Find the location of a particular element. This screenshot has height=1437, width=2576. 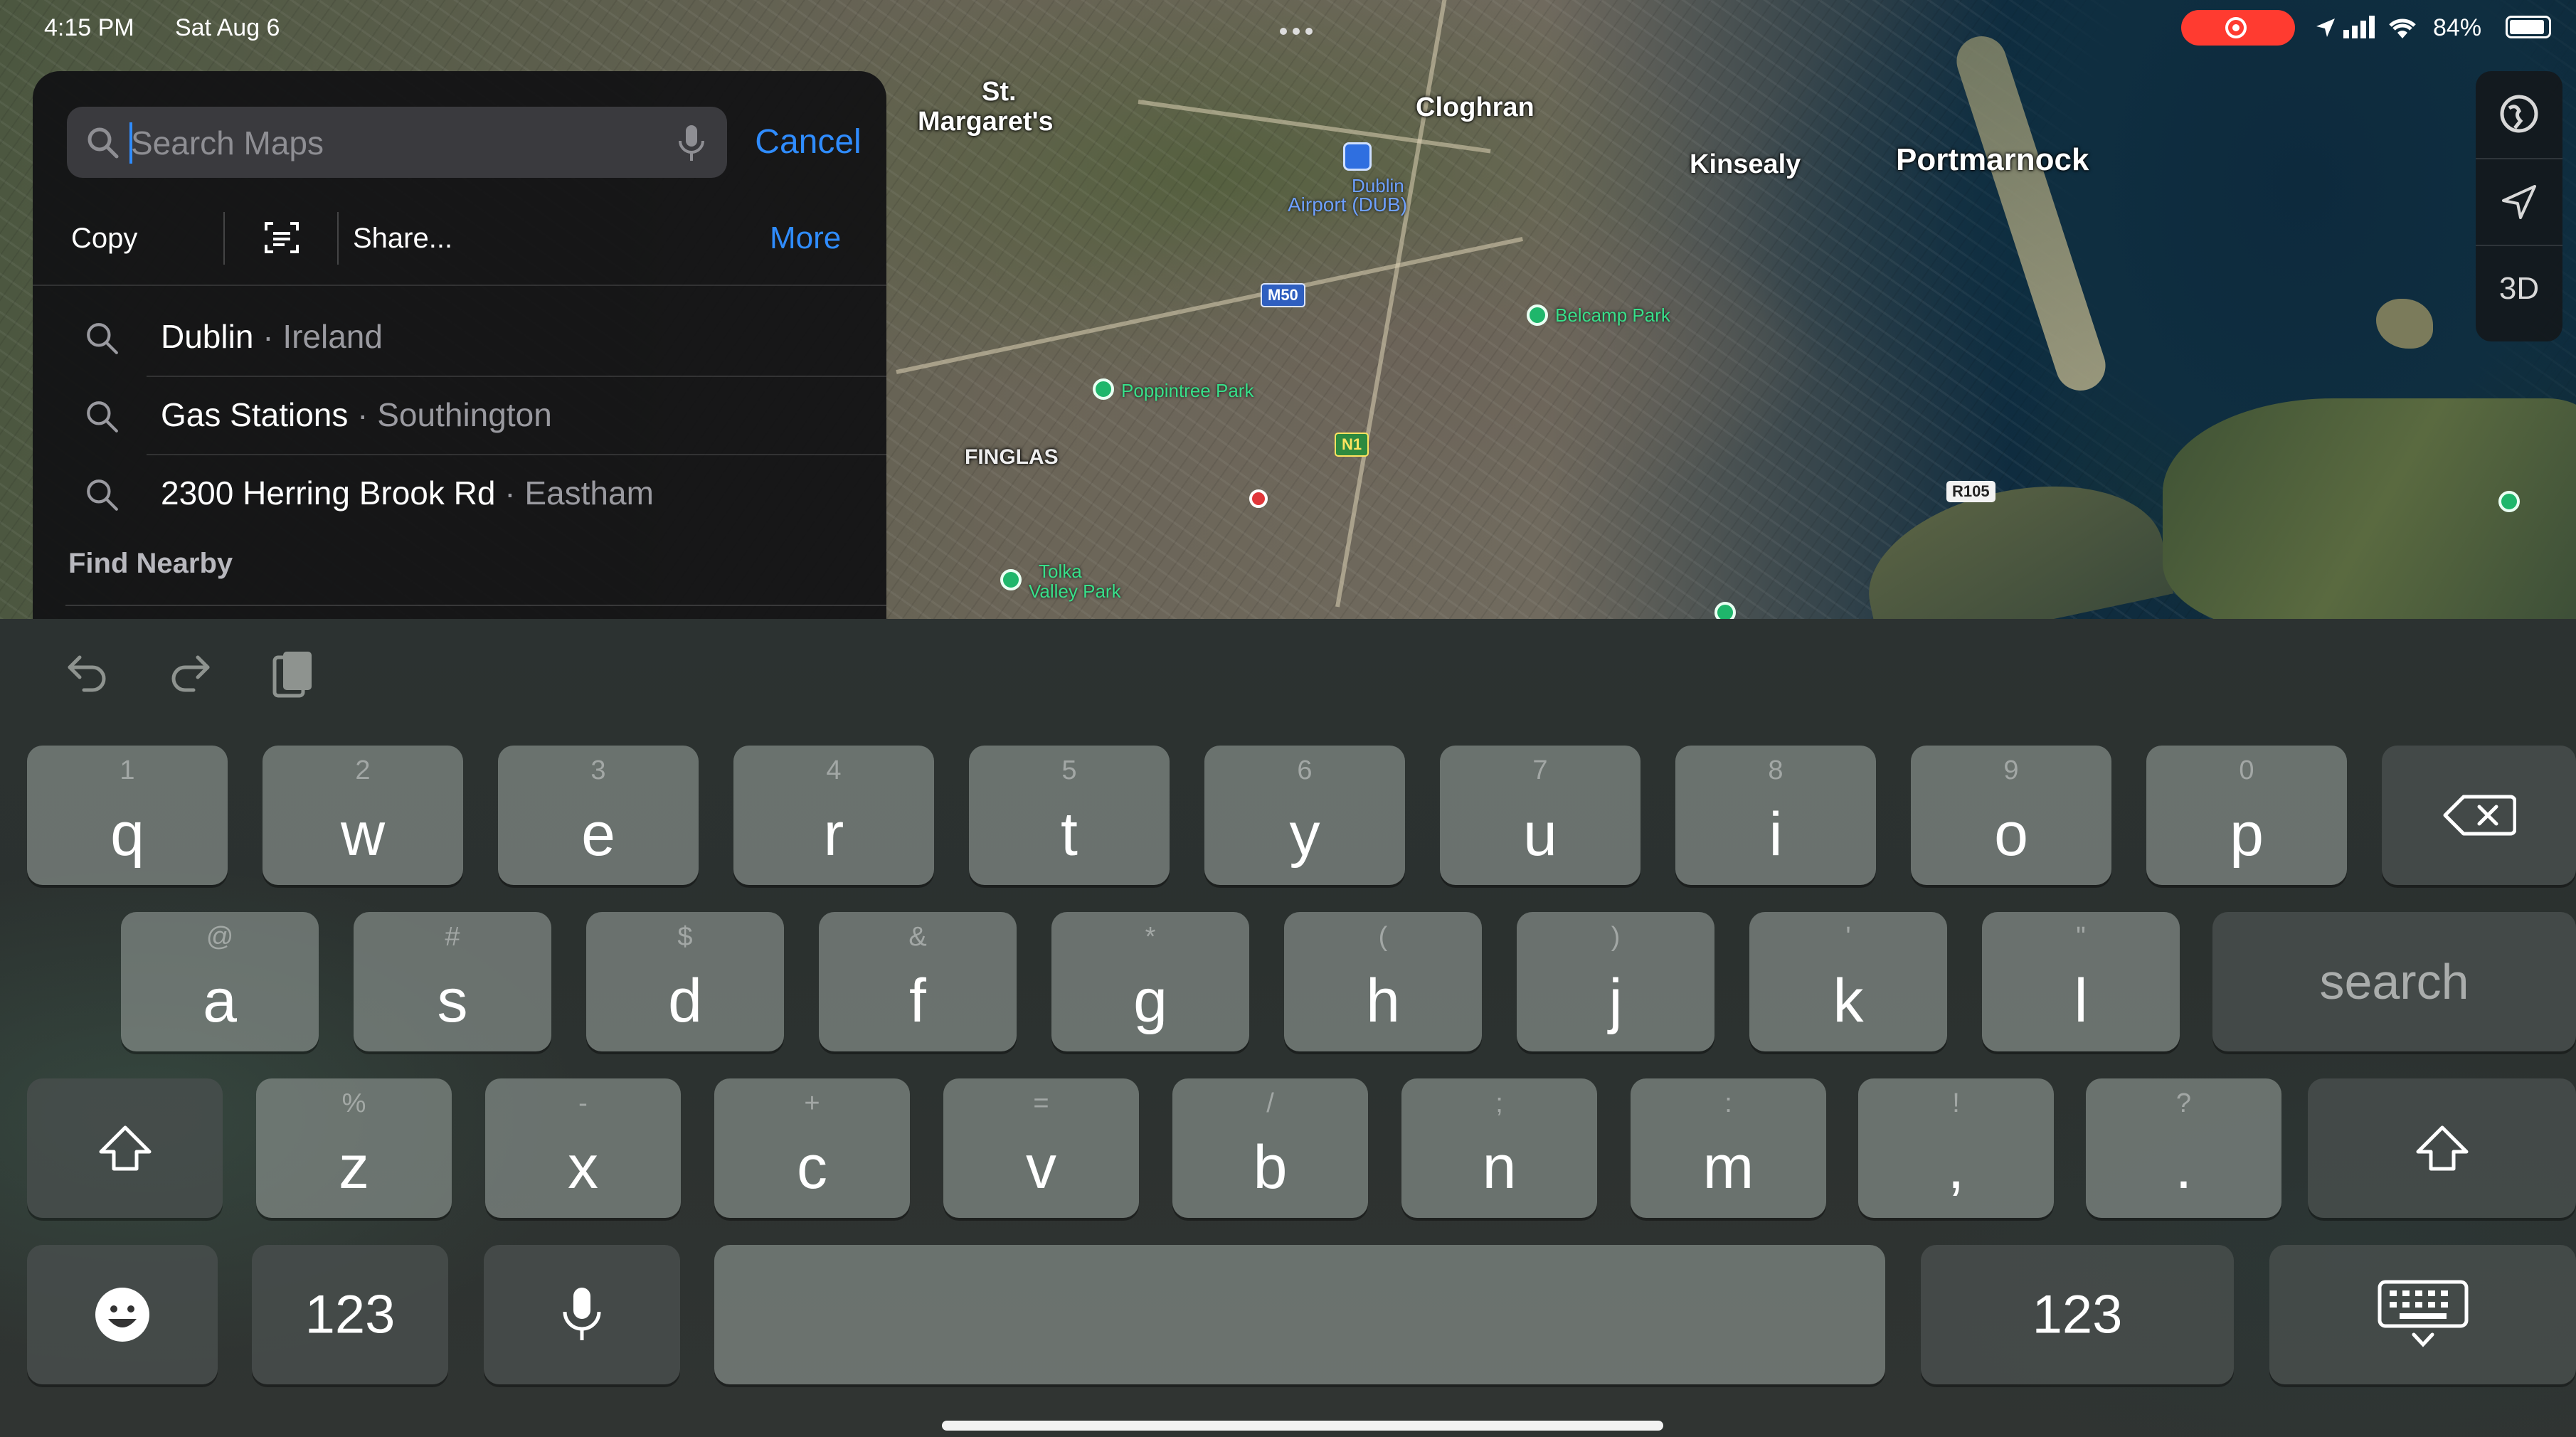

map-label-portmarnock: Portmarnock is located at coordinates (1992, 160).